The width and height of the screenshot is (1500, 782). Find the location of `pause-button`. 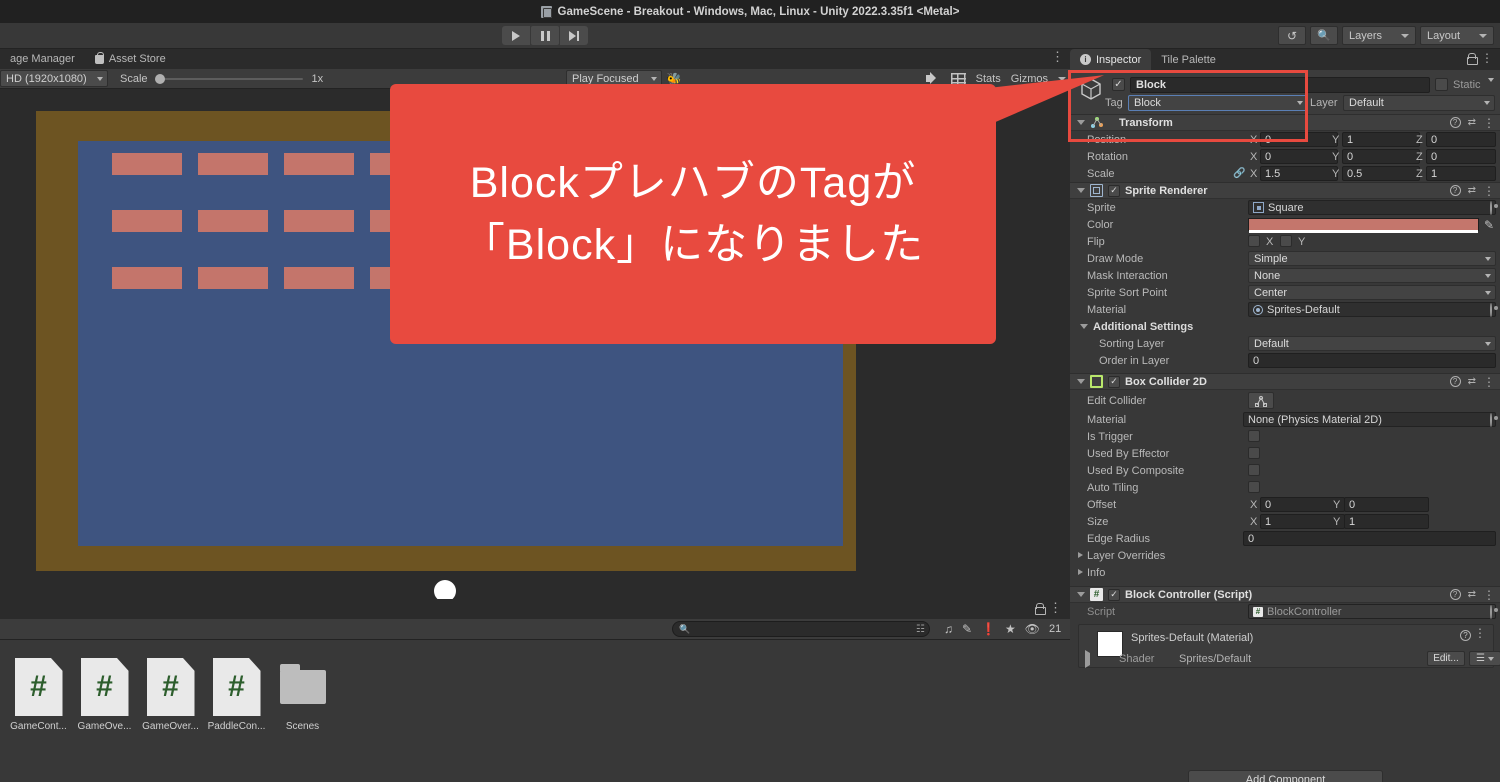

pause-button is located at coordinates (545, 35).